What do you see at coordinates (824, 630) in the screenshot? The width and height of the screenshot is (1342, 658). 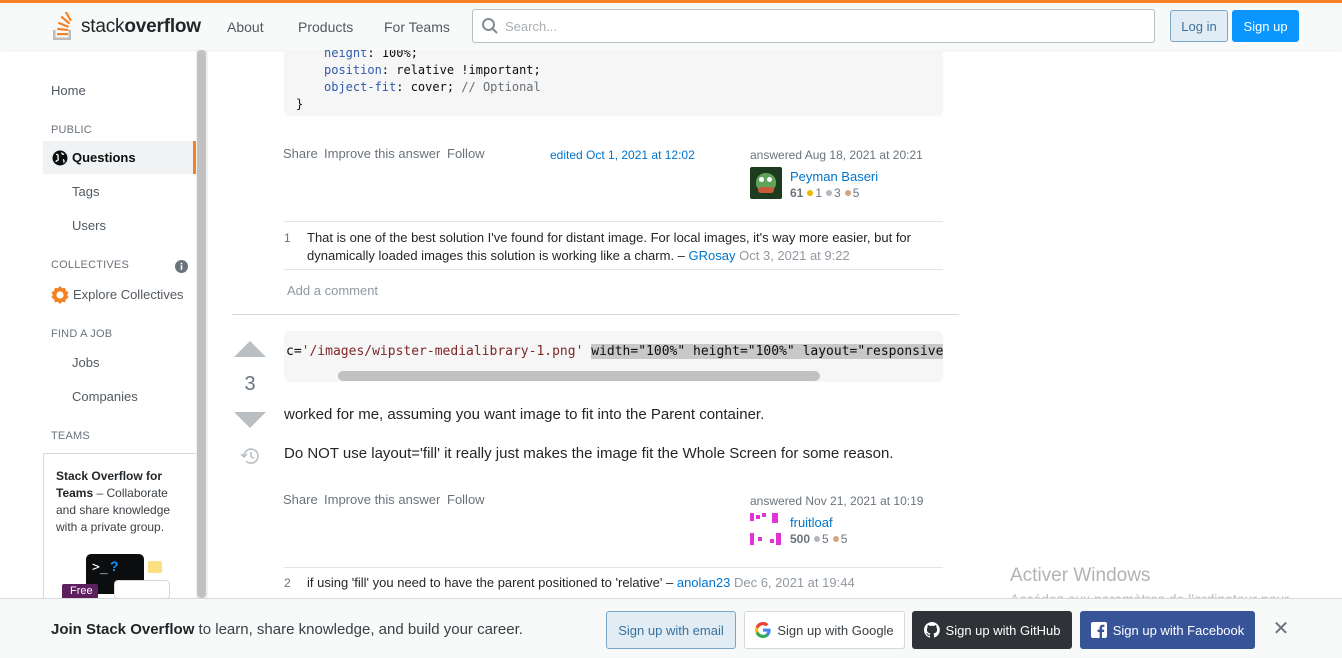 I see `signup-google-button: Sign up with Google` at bounding box center [824, 630].